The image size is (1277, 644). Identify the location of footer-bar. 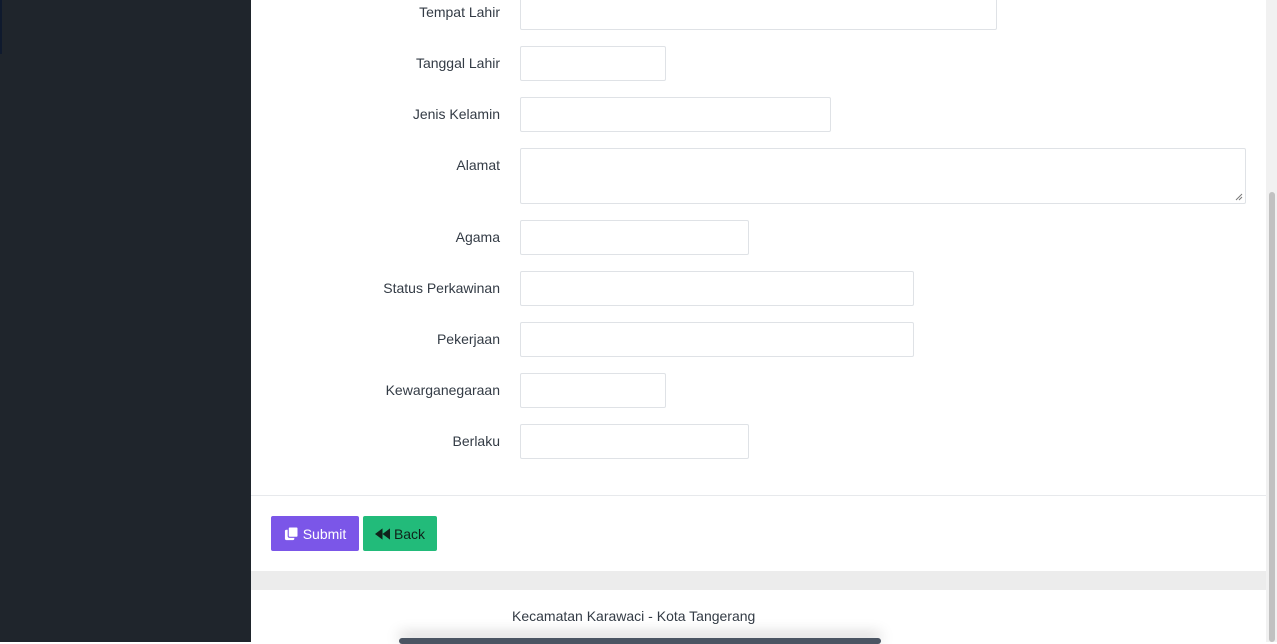
(640, 641).